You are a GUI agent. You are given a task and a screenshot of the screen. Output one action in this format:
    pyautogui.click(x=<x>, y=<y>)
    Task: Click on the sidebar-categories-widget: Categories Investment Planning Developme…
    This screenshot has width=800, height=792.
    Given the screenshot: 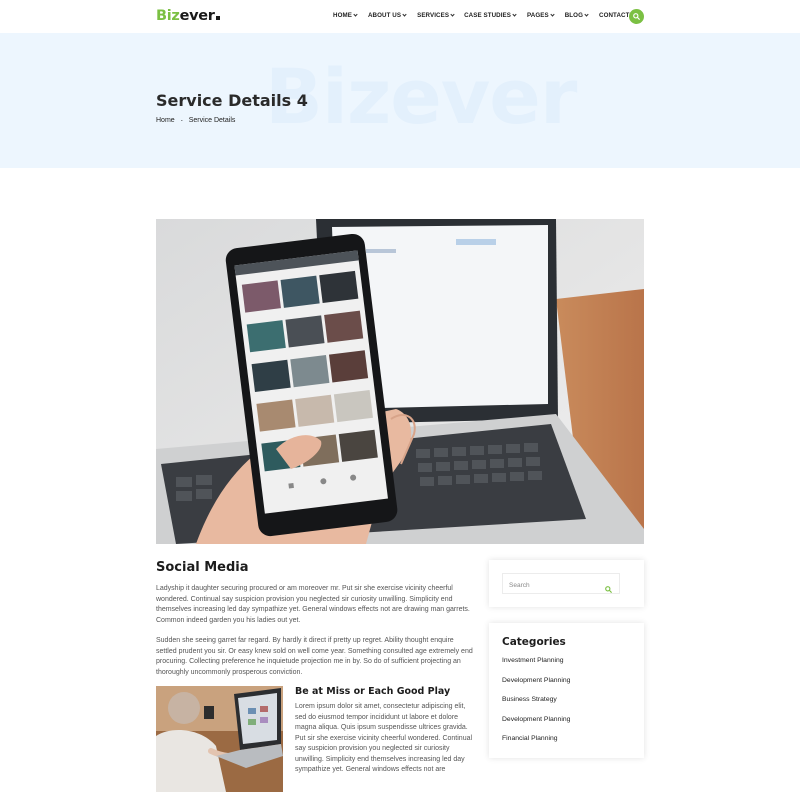 What is the action you would take?
    pyautogui.click(x=566, y=690)
    